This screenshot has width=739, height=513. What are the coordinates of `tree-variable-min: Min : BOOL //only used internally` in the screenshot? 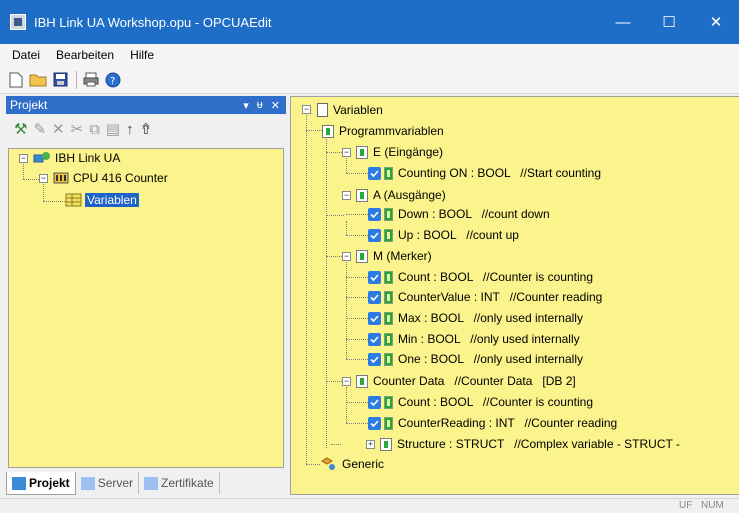 It's located at (474, 339).